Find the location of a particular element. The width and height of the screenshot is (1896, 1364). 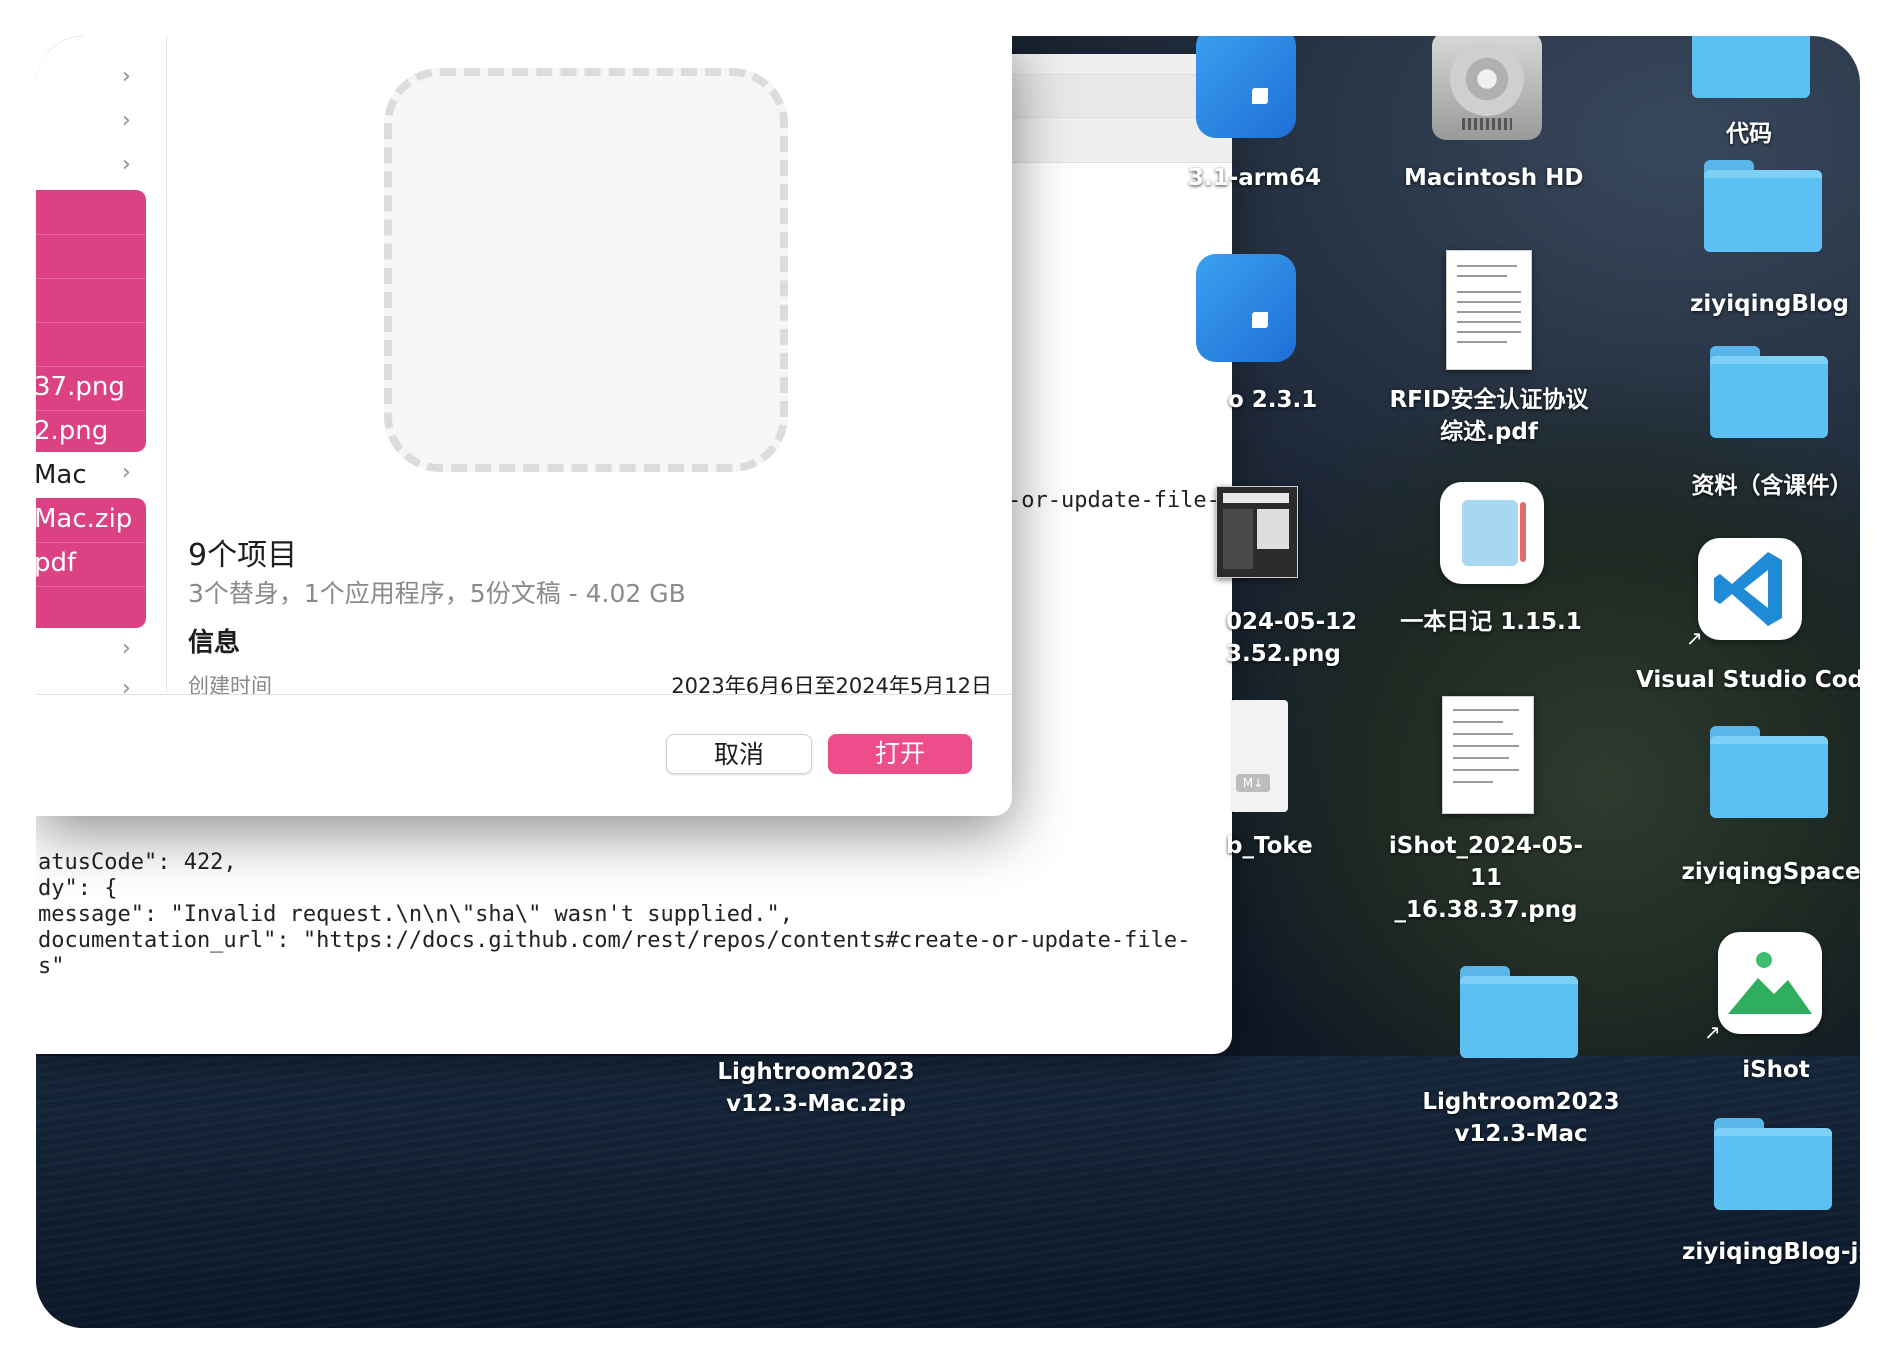

dialog-sidebar: › › › 37.png 2.png Mac › Mac.zip pdf › › is located at coordinates (101, 368).